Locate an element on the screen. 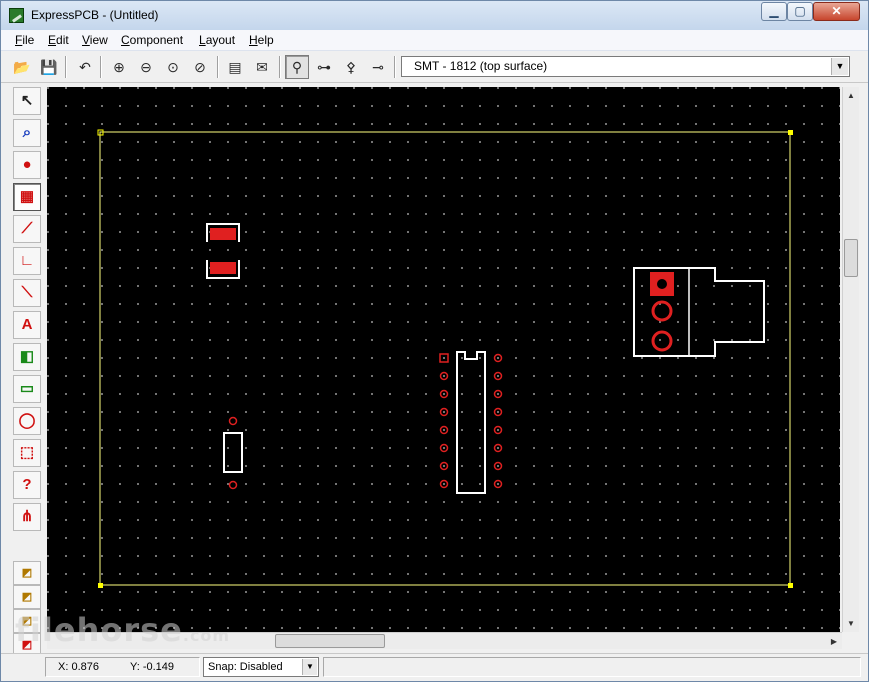 This screenshot has height=682, width=869. select-tool-icon: ↖ is located at coordinates (27, 100).